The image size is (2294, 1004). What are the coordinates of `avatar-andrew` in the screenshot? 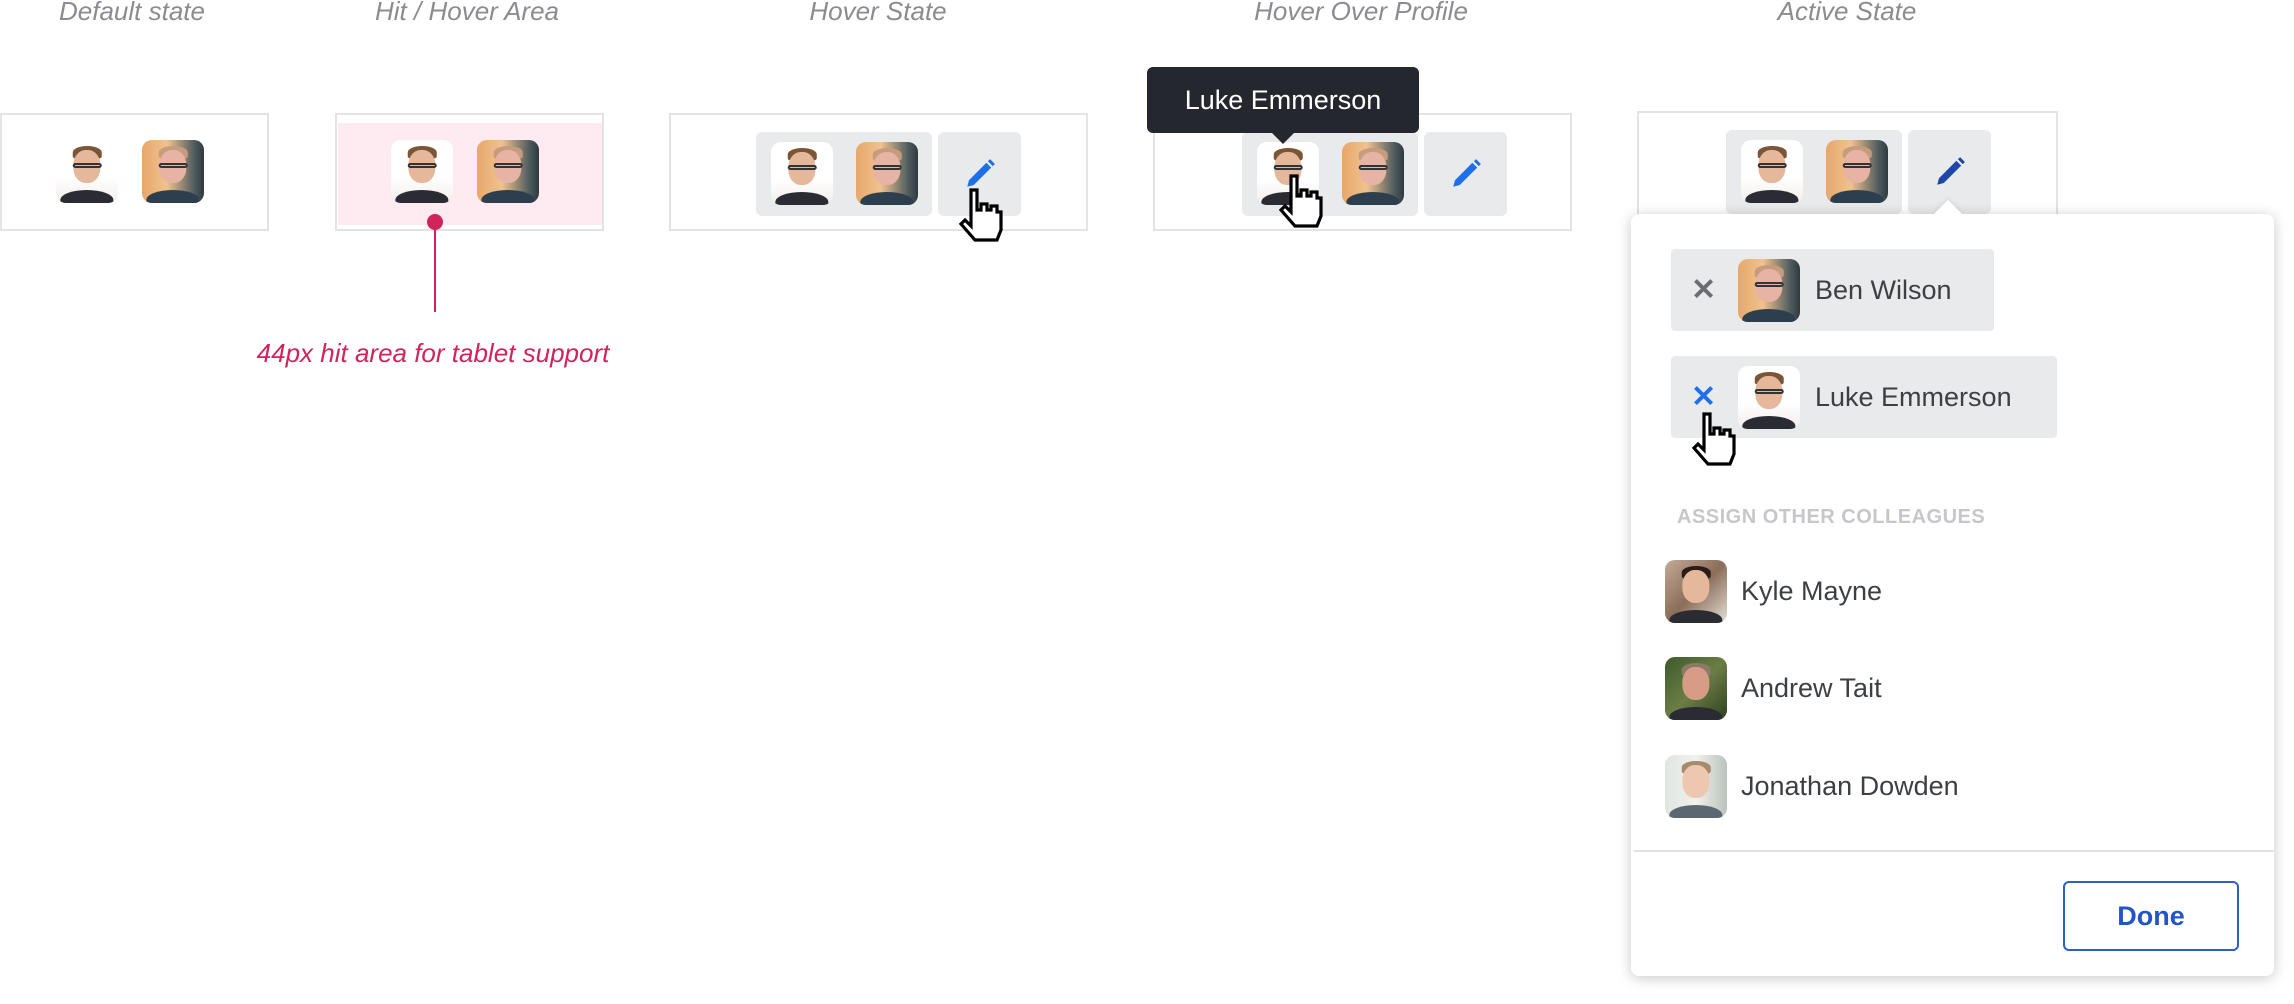 It's located at (1696, 688).